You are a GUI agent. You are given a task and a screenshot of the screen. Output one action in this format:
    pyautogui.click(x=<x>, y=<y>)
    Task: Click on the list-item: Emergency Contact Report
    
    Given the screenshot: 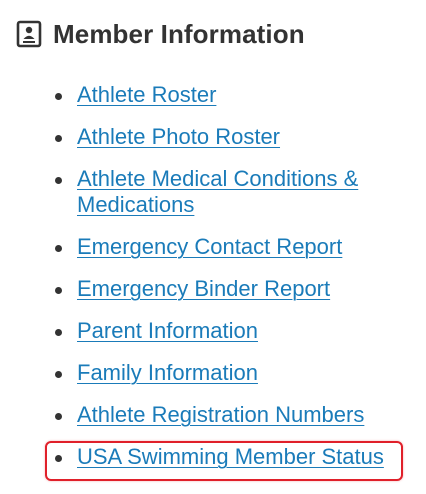 What is the action you would take?
    pyautogui.click(x=232, y=247)
    